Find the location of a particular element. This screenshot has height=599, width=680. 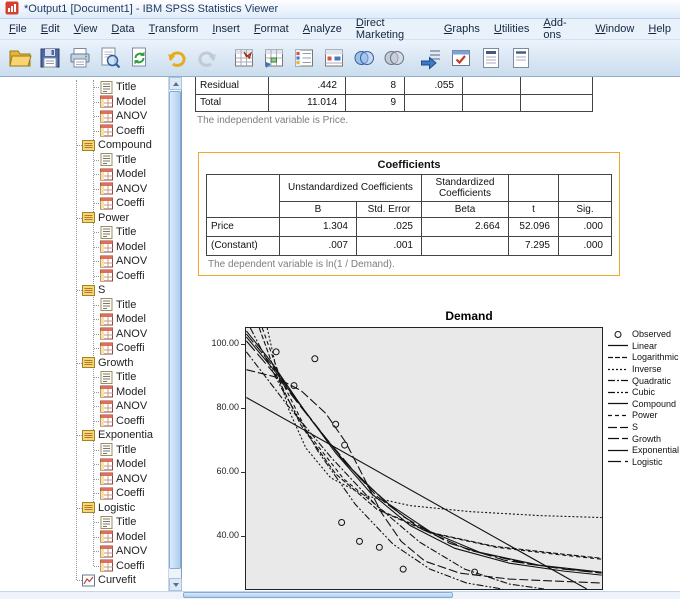

outline-item-logistic: Logistic is located at coordinates (84, 508).